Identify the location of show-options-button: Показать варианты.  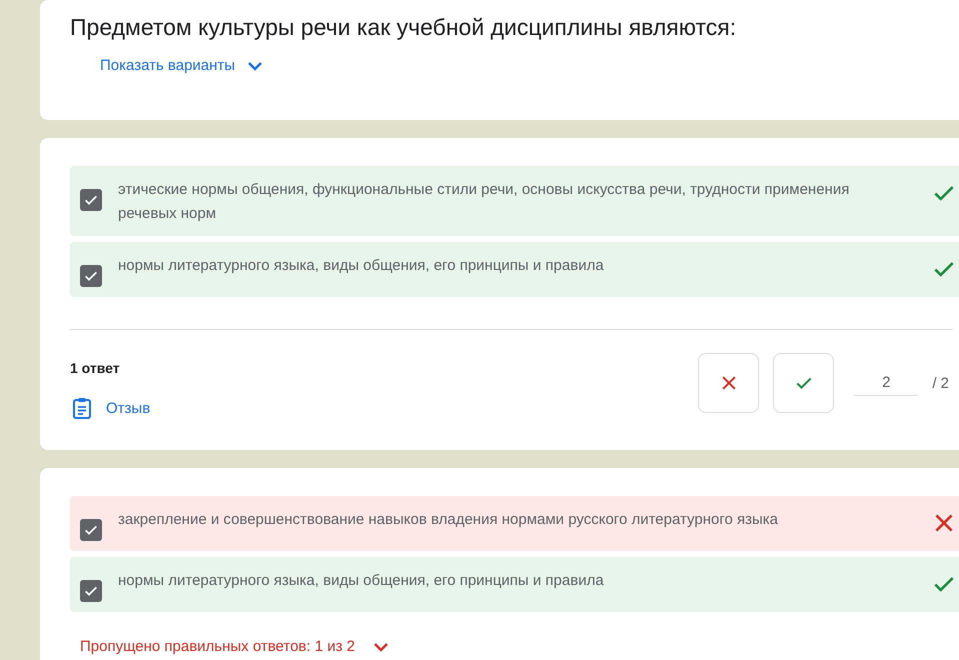
(182, 65).